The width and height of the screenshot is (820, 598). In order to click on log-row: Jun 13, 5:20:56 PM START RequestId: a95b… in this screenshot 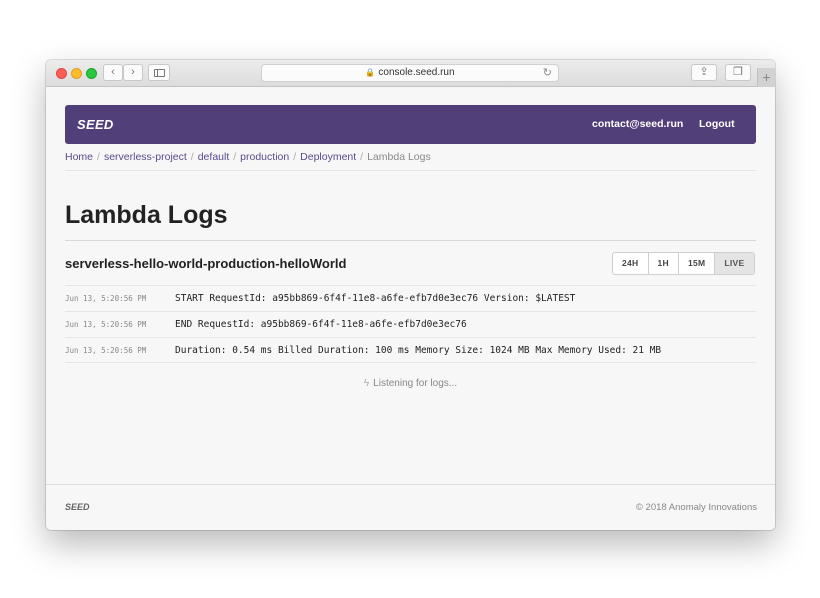, I will do `click(410, 298)`.